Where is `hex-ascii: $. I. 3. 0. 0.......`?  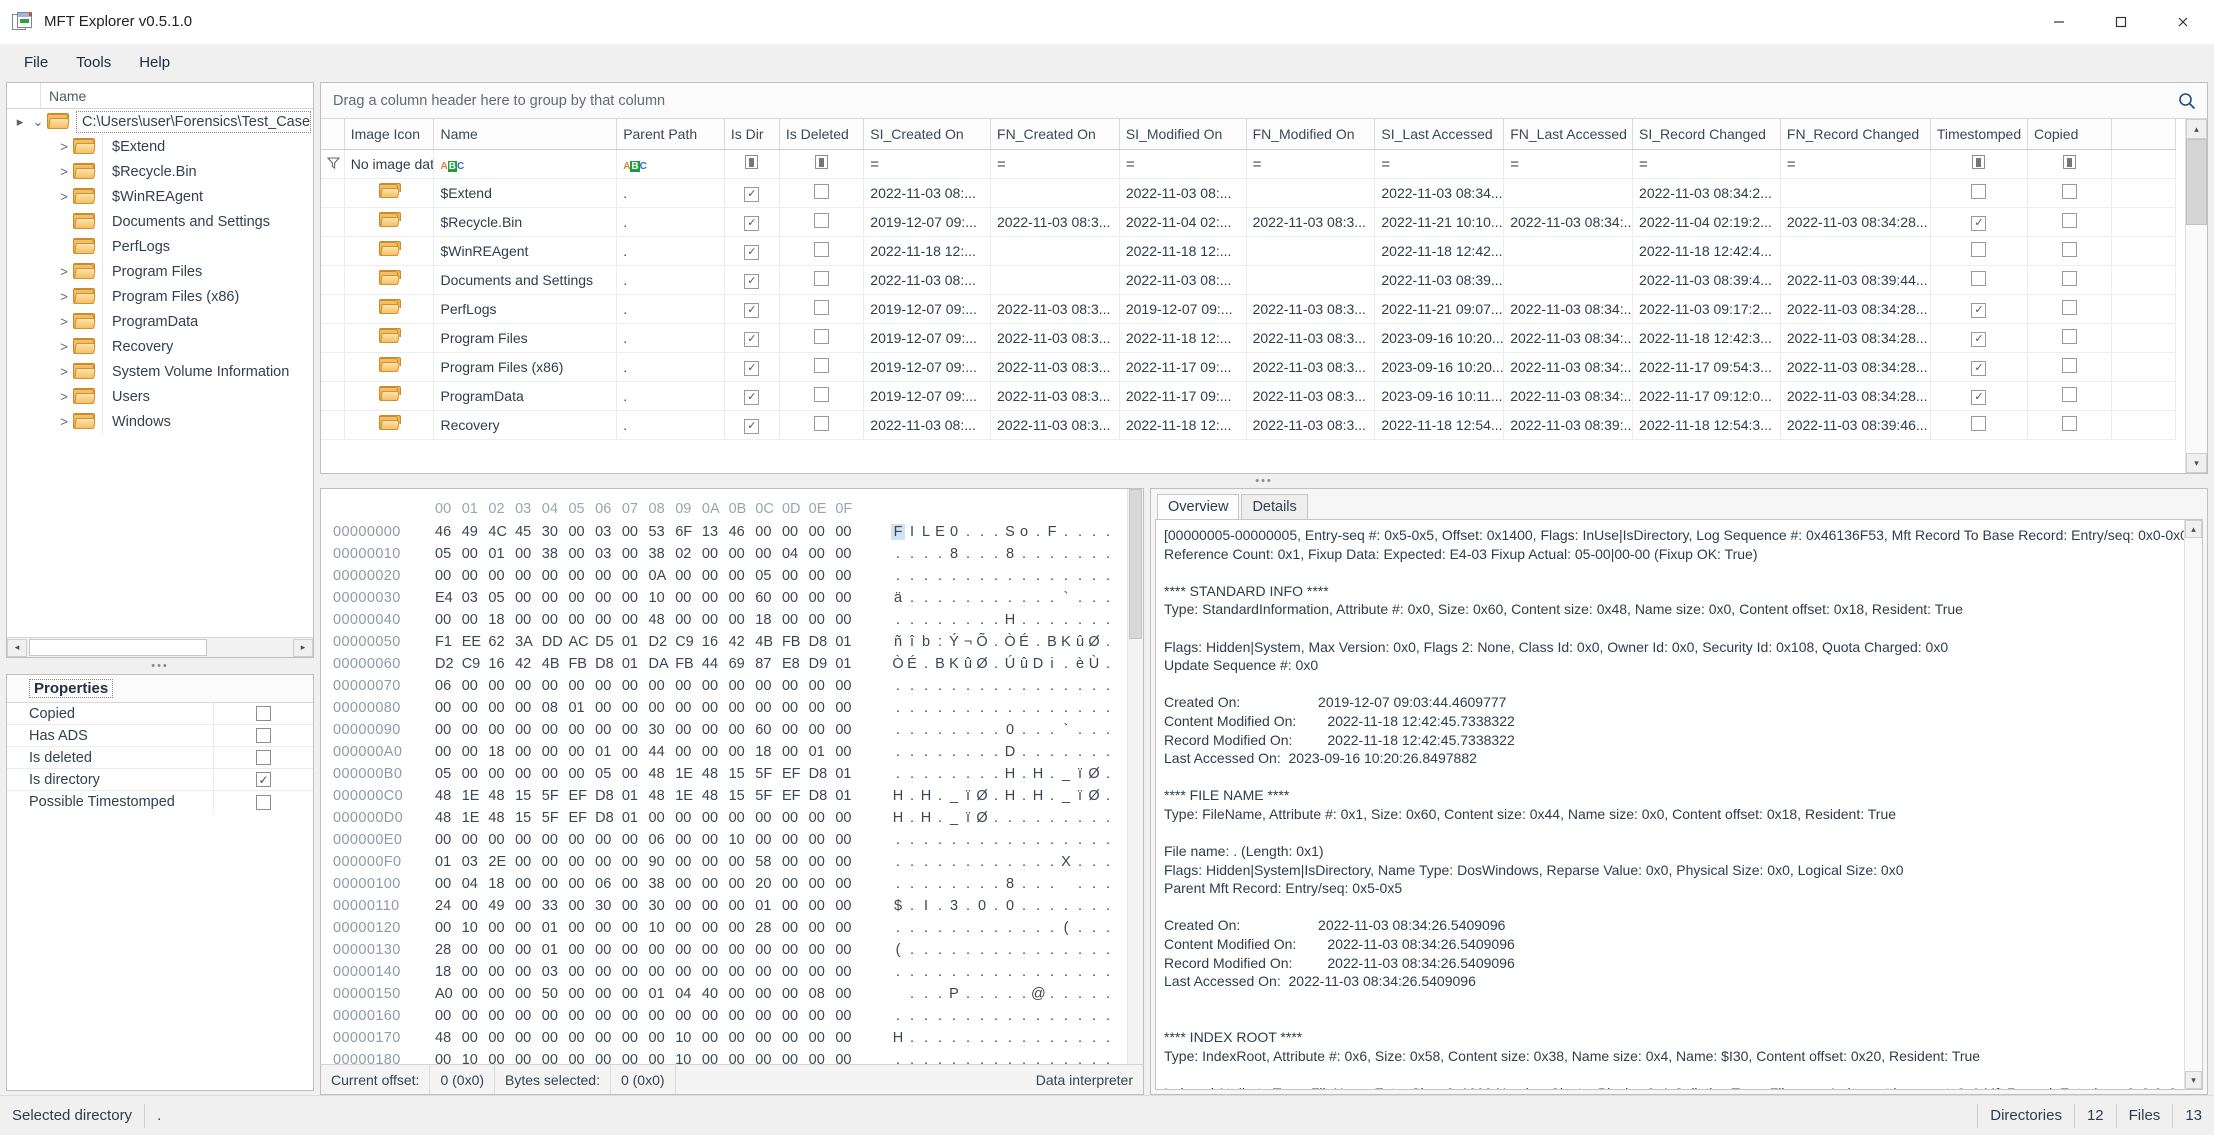 hex-ascii: $. I. 3. 0. 0....... is located at coordinates (1003, 906).